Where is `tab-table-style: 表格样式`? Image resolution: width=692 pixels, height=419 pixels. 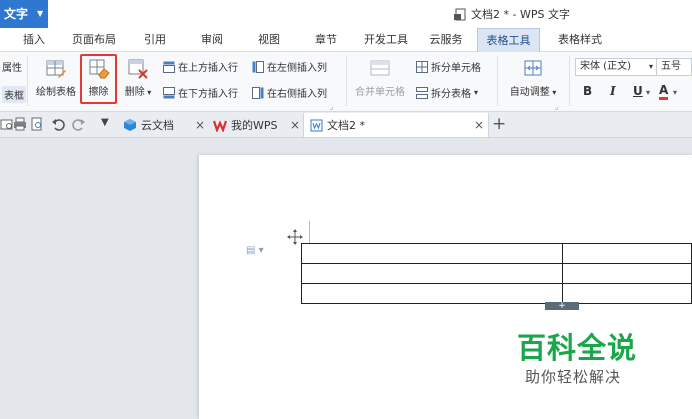 tab-table-style: 表格样式 is located at coordinates (580, 40).